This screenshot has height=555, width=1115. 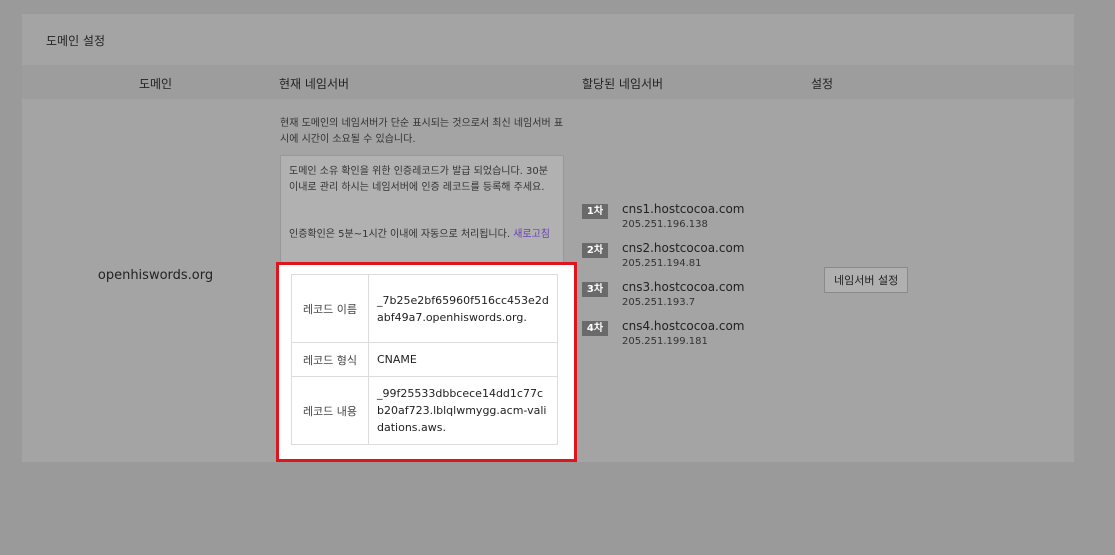 What do you see at coordinates (683, 248) in the screenshot?
I see `nameserver-host: cns2.hostcocoa.com` at bounding box center [683, 248].